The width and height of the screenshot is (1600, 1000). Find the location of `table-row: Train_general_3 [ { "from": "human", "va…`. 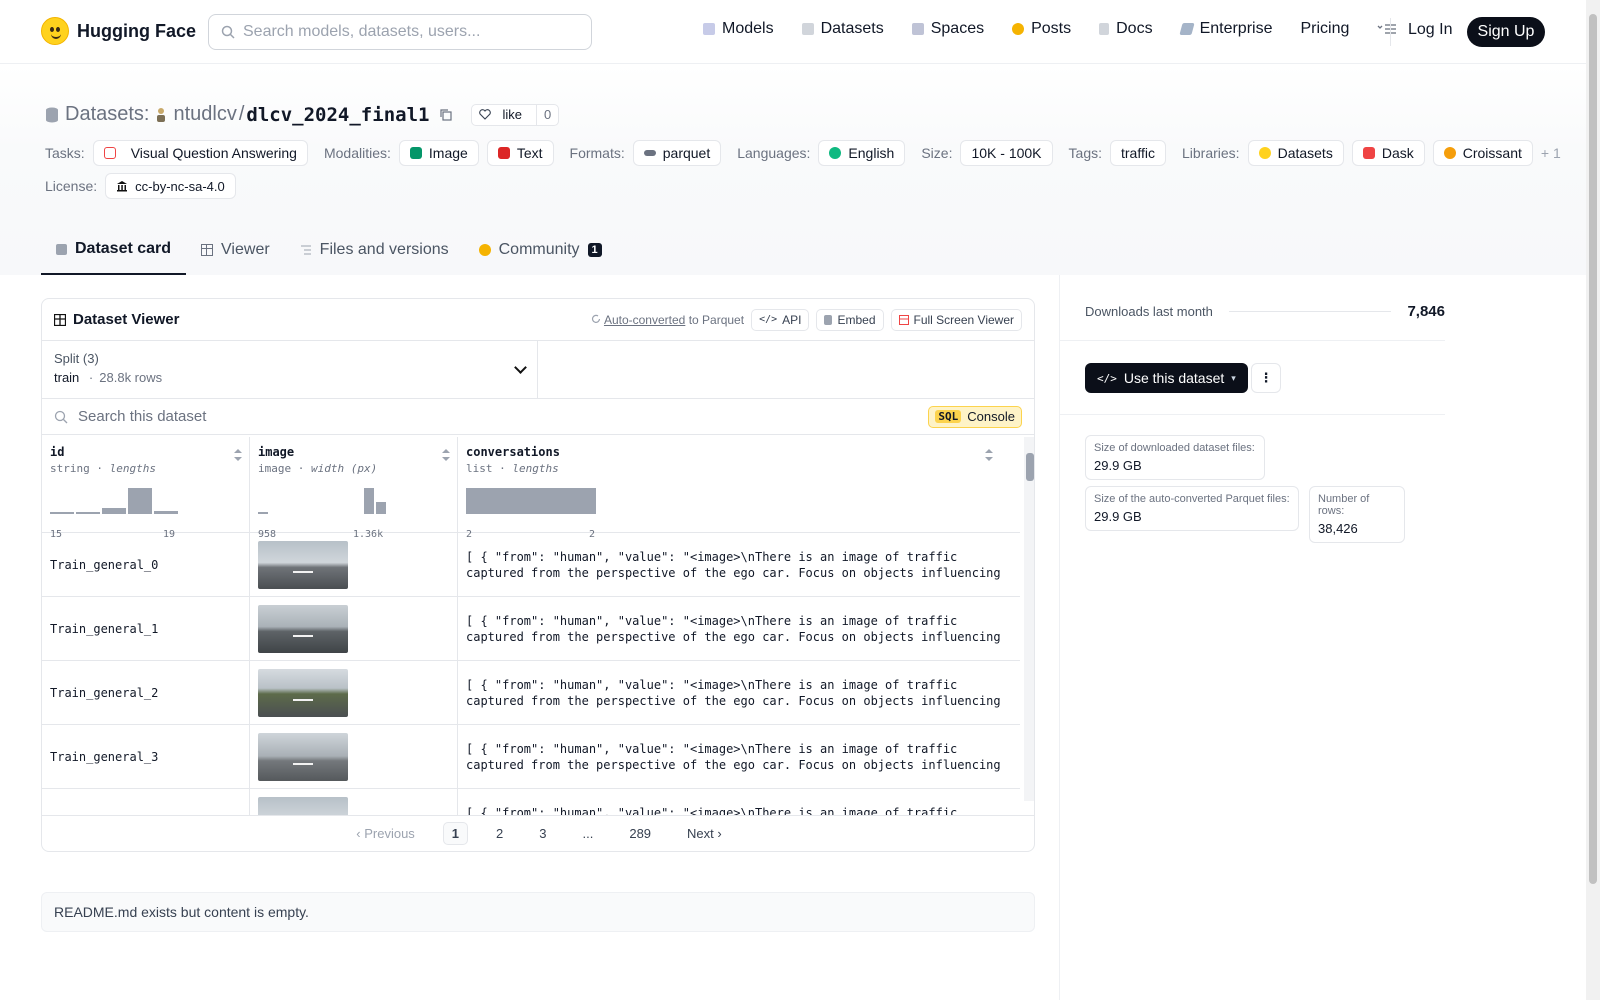

table-row: Train_general_3 [ { "from": "human", "va… is located at coordinates (531, 757).